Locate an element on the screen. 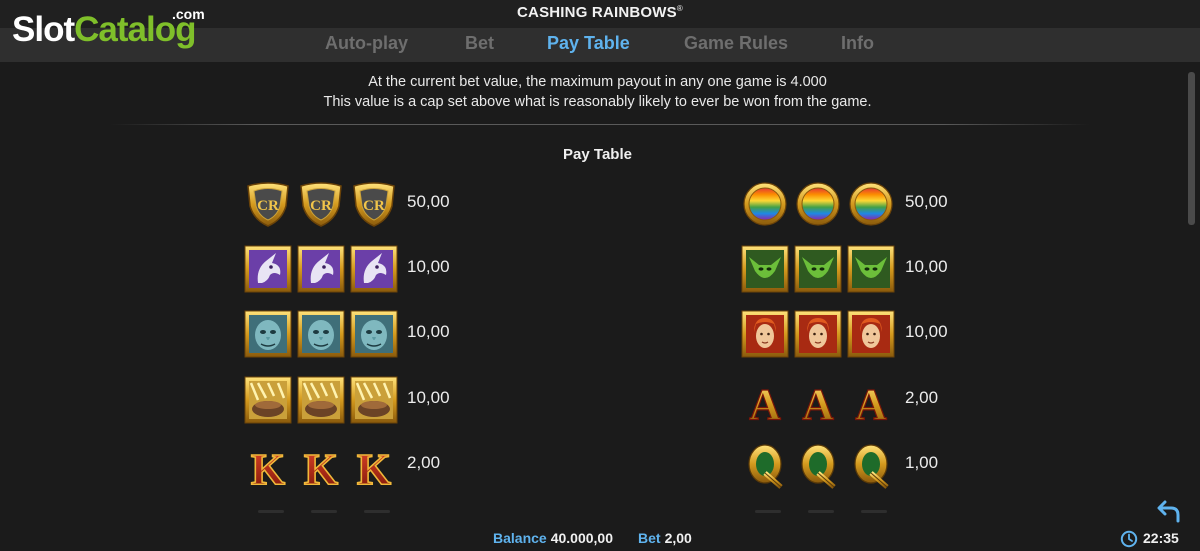  tab-info: Info is located at coordinates (857, 43).